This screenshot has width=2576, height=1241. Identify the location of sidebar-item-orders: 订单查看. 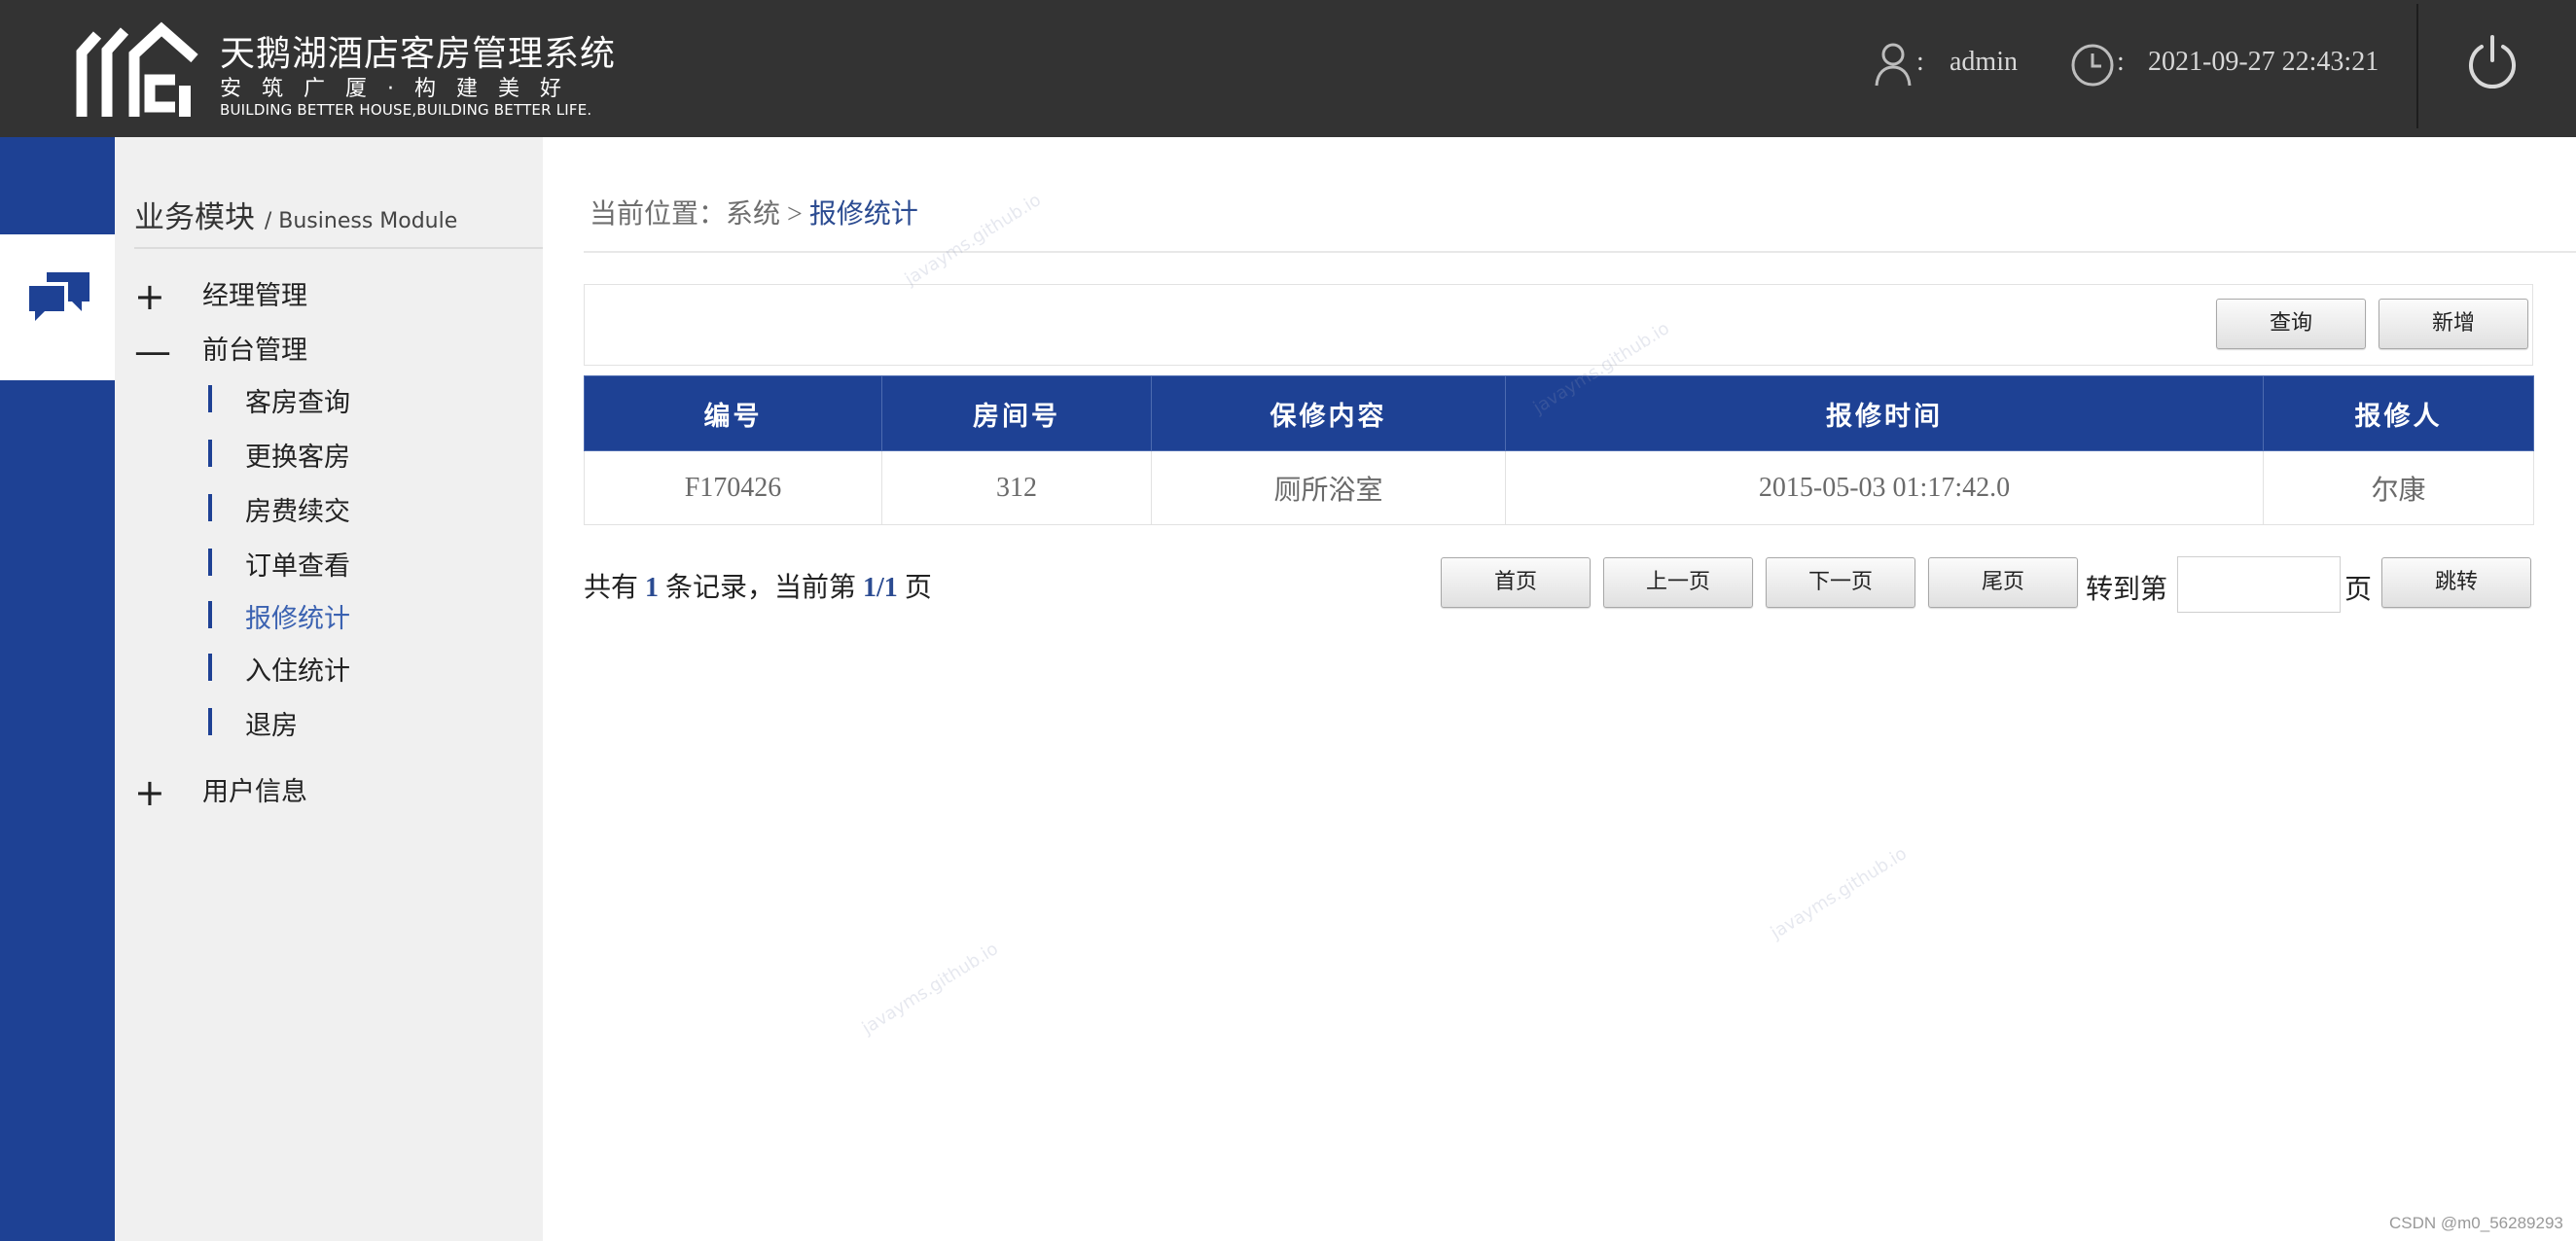
(279, 564).